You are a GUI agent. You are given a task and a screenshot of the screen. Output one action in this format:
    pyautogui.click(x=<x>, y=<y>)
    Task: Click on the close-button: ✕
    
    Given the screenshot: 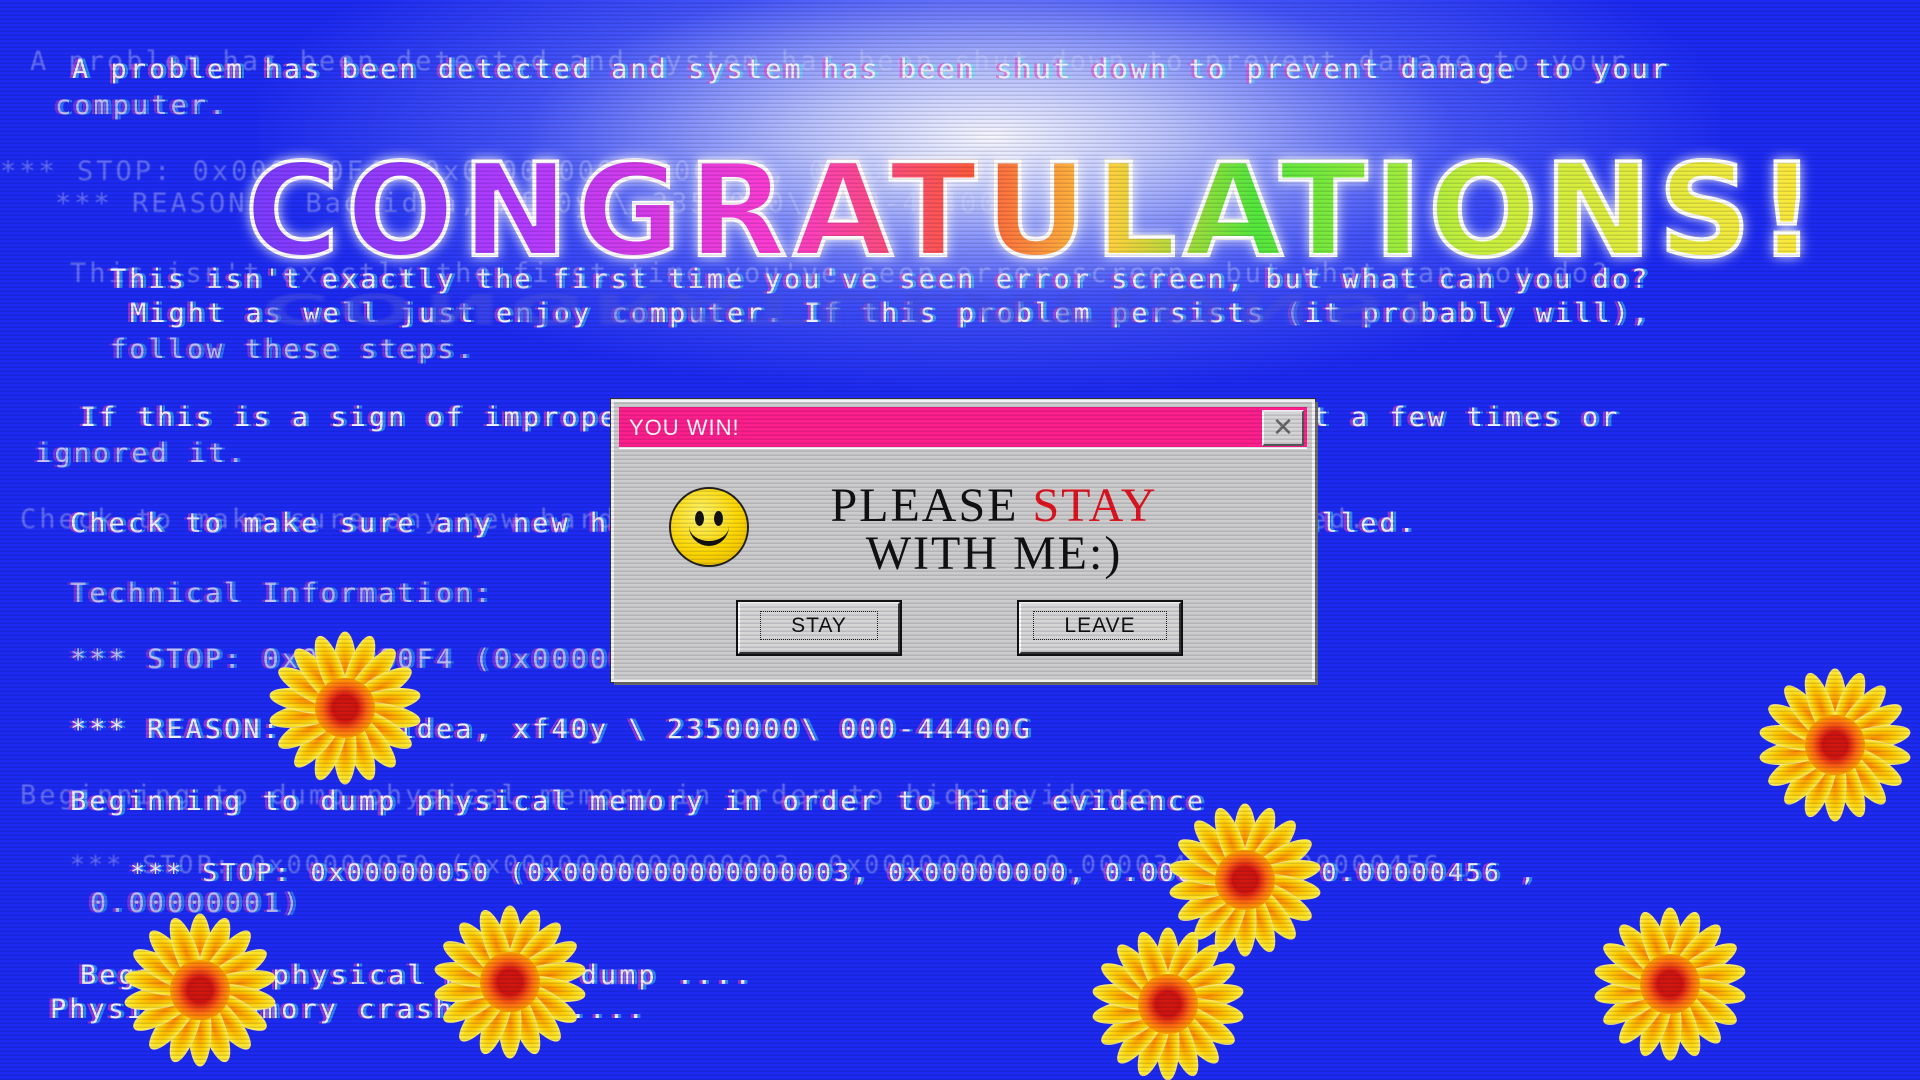 What is the action you would take?
    pyautogui.click(x=1283, y=428)
    